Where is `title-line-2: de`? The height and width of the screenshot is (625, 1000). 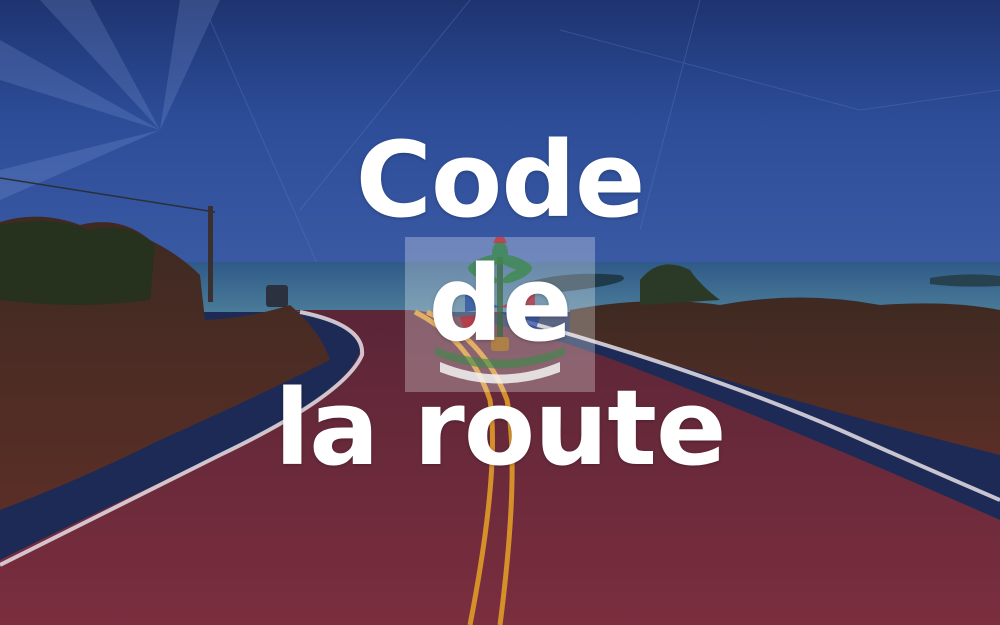
title-line-2: de is located at coordinates (500, 304).